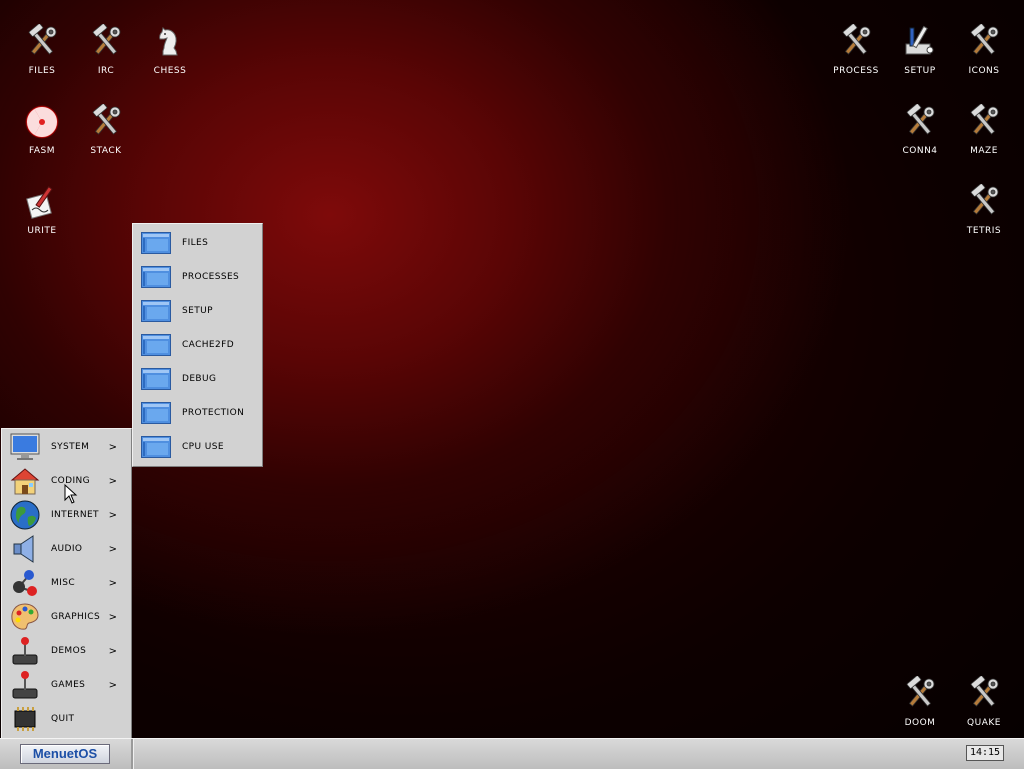  What do you see at coordinates (66, 651) in the screenshot?
I see `menu-item-demos: DEMOS >` at bounding box center [66, 651].